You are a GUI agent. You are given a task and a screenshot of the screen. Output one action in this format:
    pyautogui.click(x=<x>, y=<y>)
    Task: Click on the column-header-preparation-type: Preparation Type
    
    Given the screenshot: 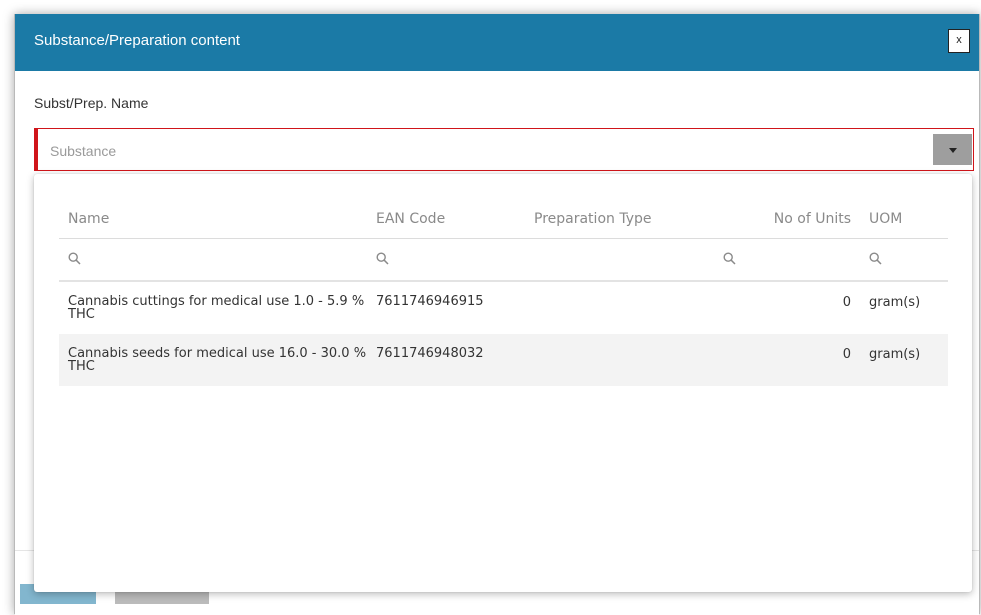 What is the action you would take?
    pyautogui.click(x=619, y=219)
    